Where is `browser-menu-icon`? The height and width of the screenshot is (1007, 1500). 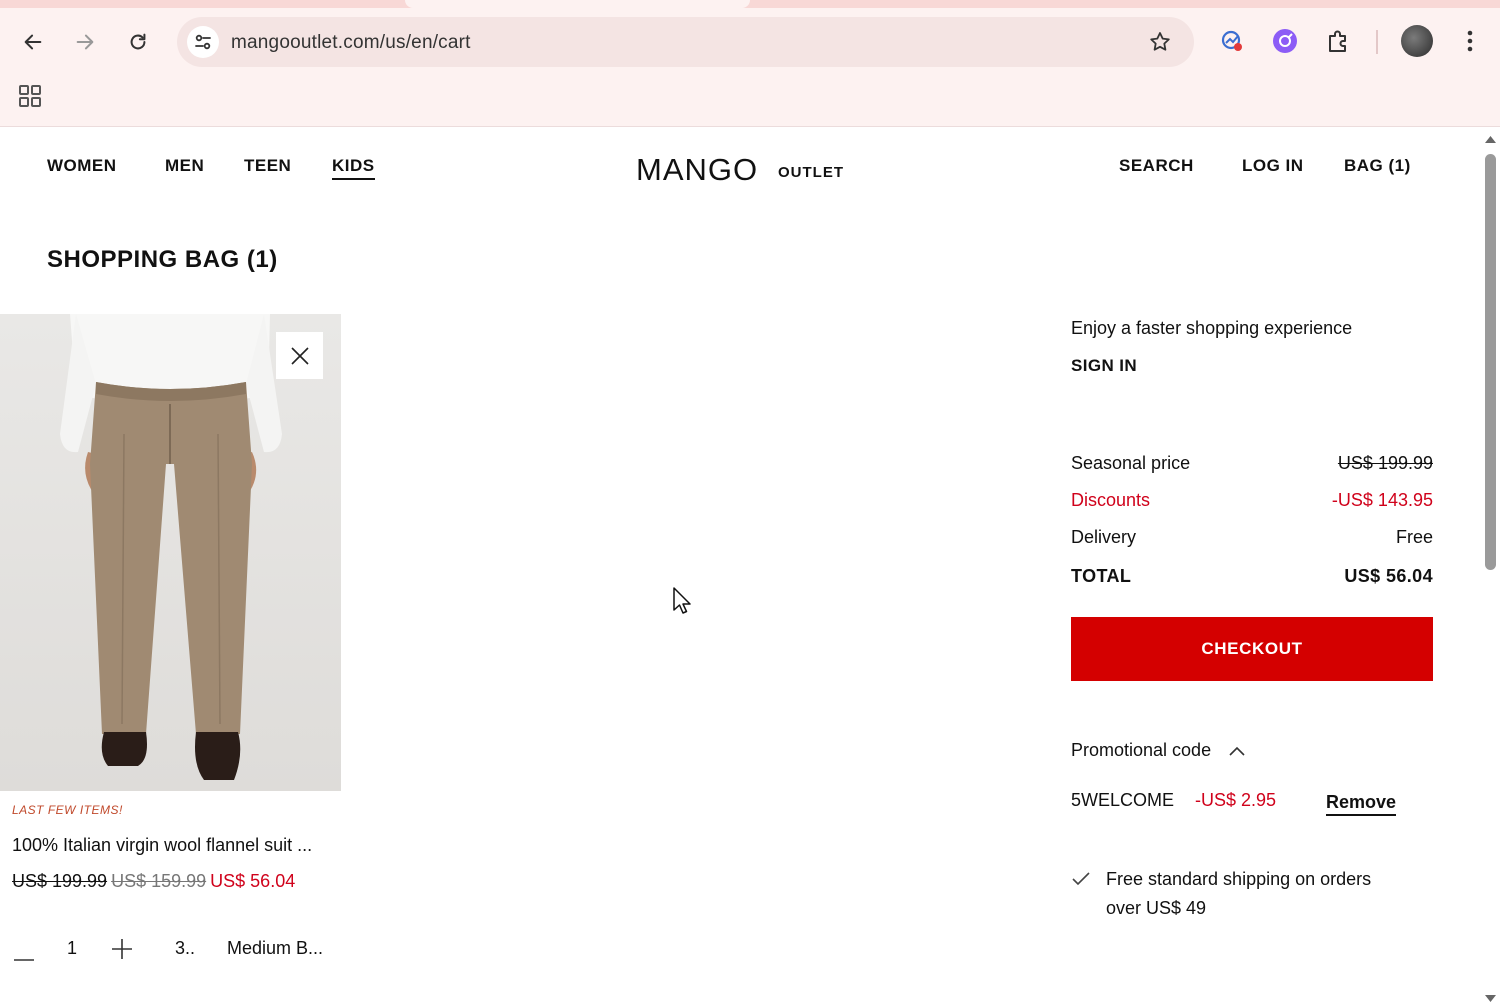
browser-menu-icon is located at coordinates (1470, 41).